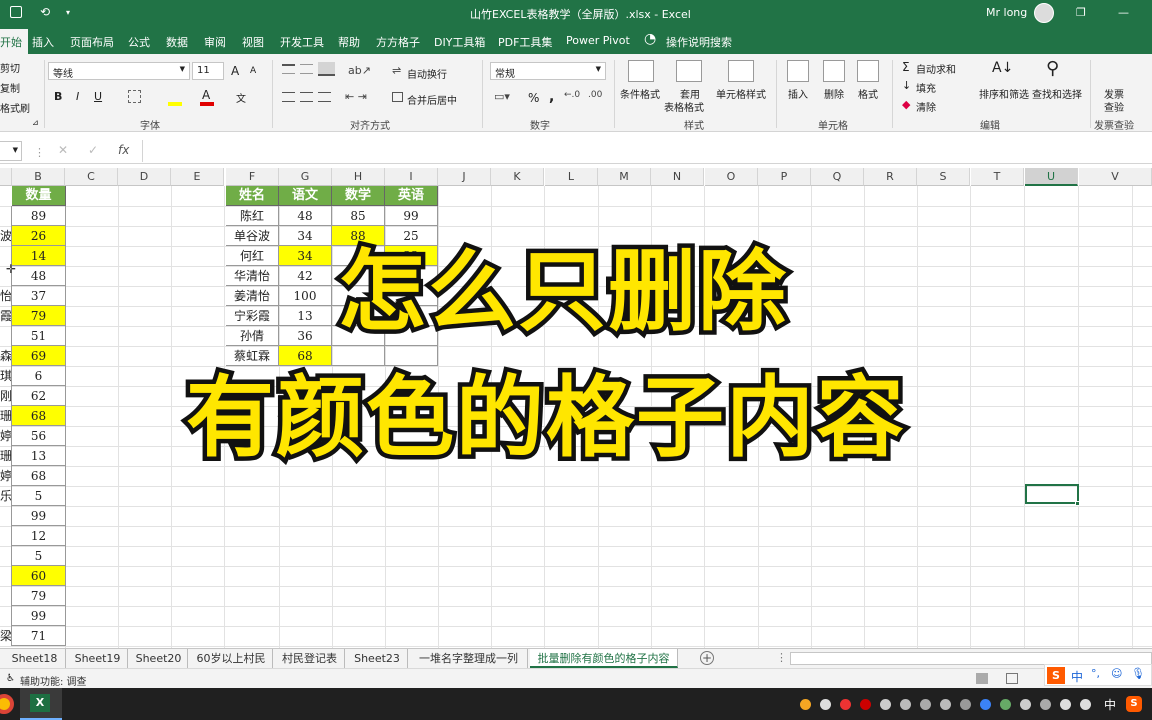 The height and width of the screenshot is (720, 1152). I want to click on shrink-font-button: A, so click(253, 71).